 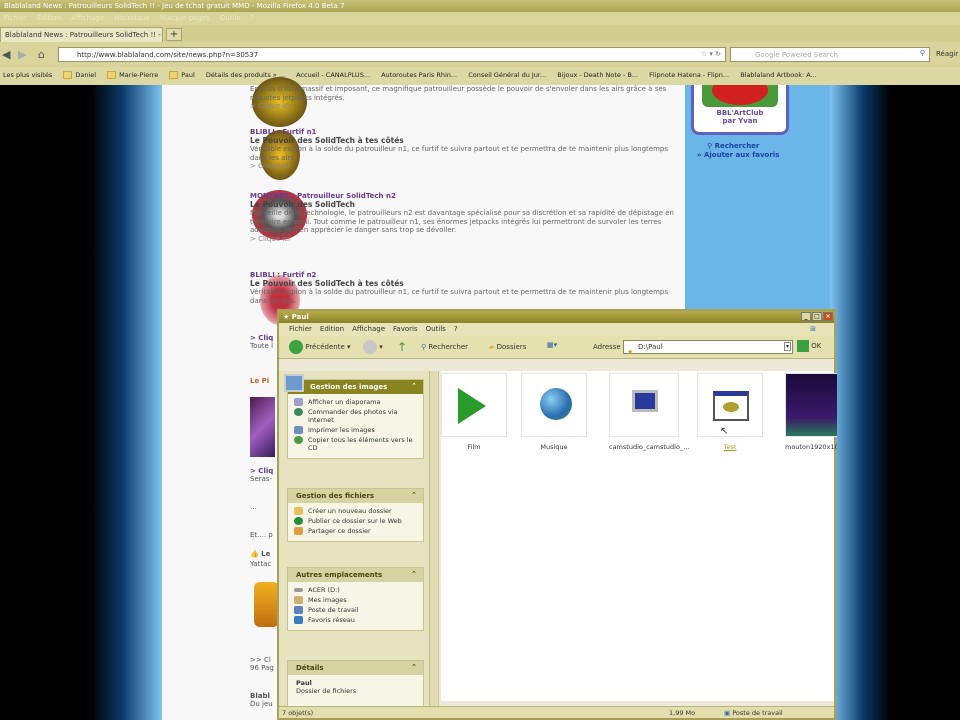 What do you see at coordinates (813, 329) in the screenshot?
I see `windows-logo-icon: ⊞` at bounding box center [813, 329].